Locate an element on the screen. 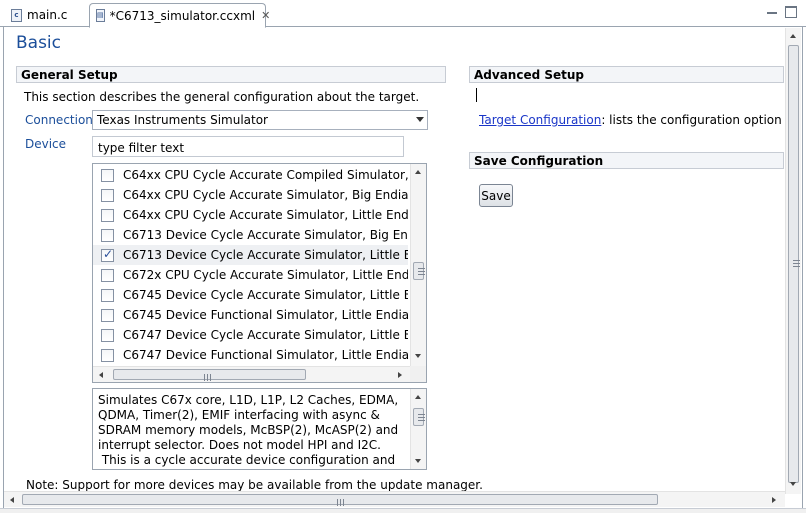 The image size is (806, 513). page-vscroll-thumb is located at coordinates (794, 264).